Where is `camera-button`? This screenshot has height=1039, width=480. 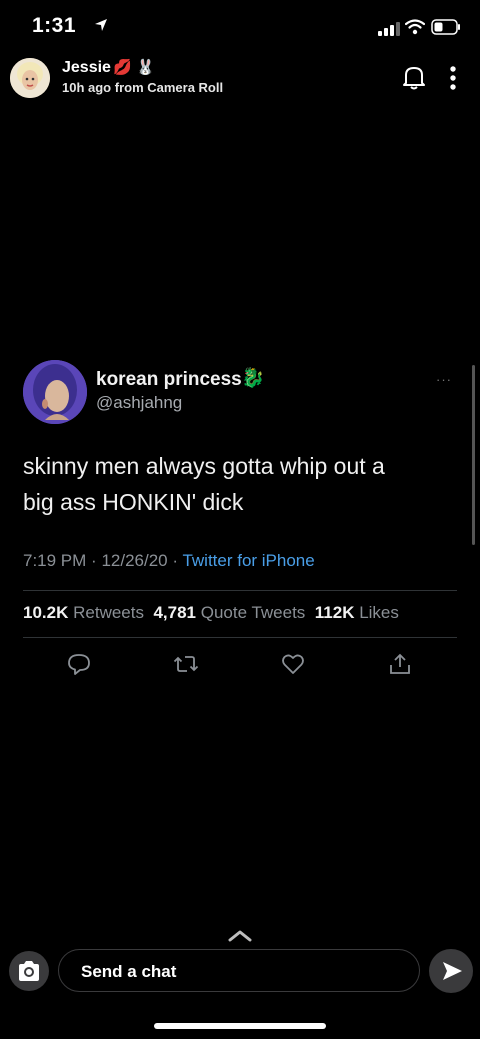 camera-button is located at coordinates (29, 971).